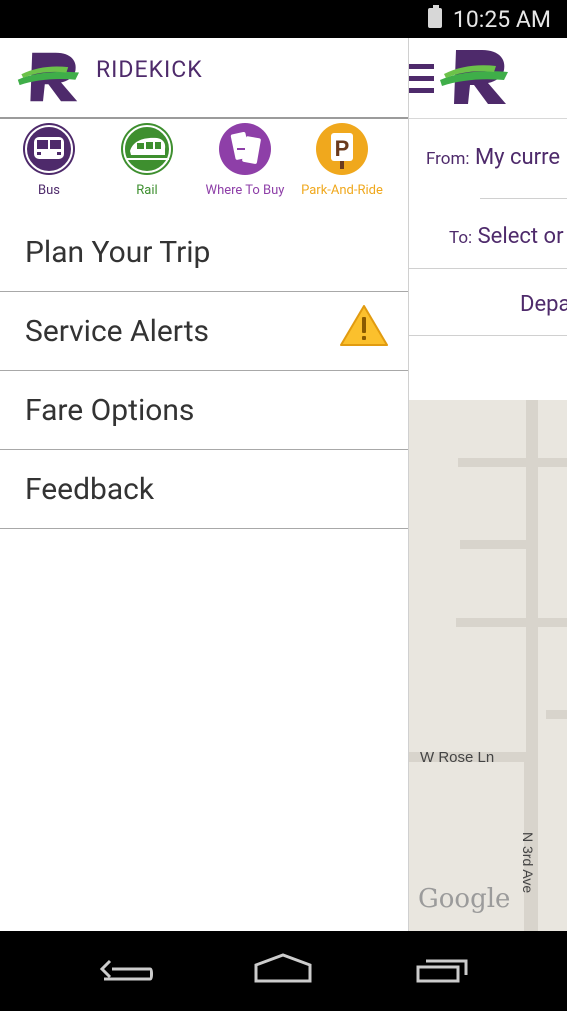 This screenshot has width=567, height=1011. I want to click on home-icon, so click(283, 968).